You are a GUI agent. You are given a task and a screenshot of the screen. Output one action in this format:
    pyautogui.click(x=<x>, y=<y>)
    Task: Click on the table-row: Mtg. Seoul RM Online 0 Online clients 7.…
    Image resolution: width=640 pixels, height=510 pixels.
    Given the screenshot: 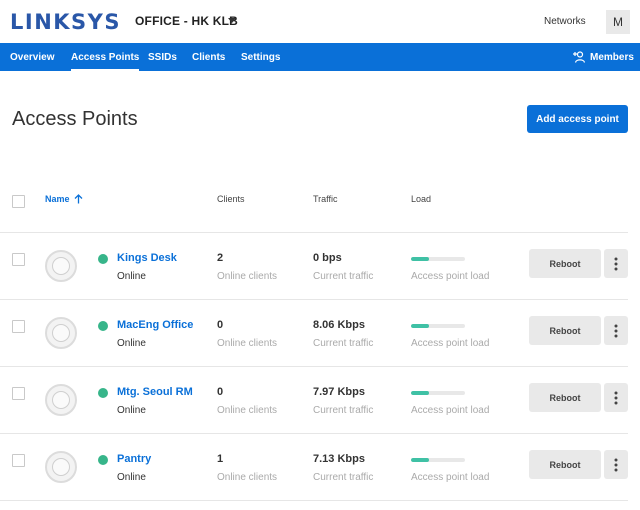 What is the action you would take?
    pyautogui.click(x=320, y=400)
    